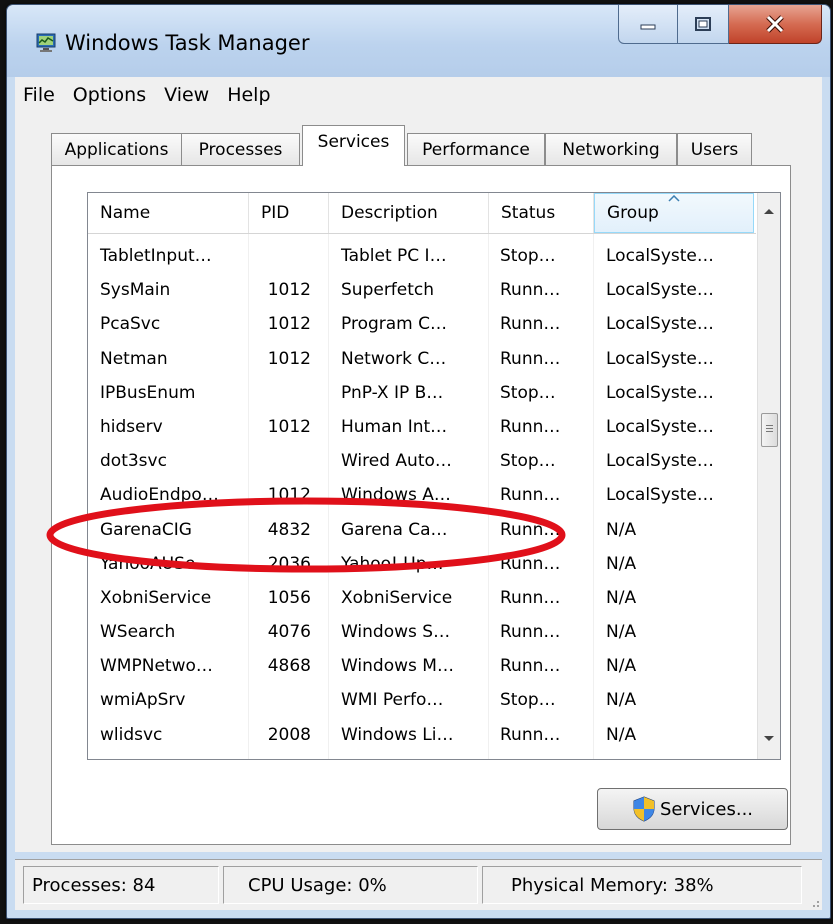  Describe the element at coordinates (116, 149) in the screenshot. I see `tab-applications: Applications` at that location.